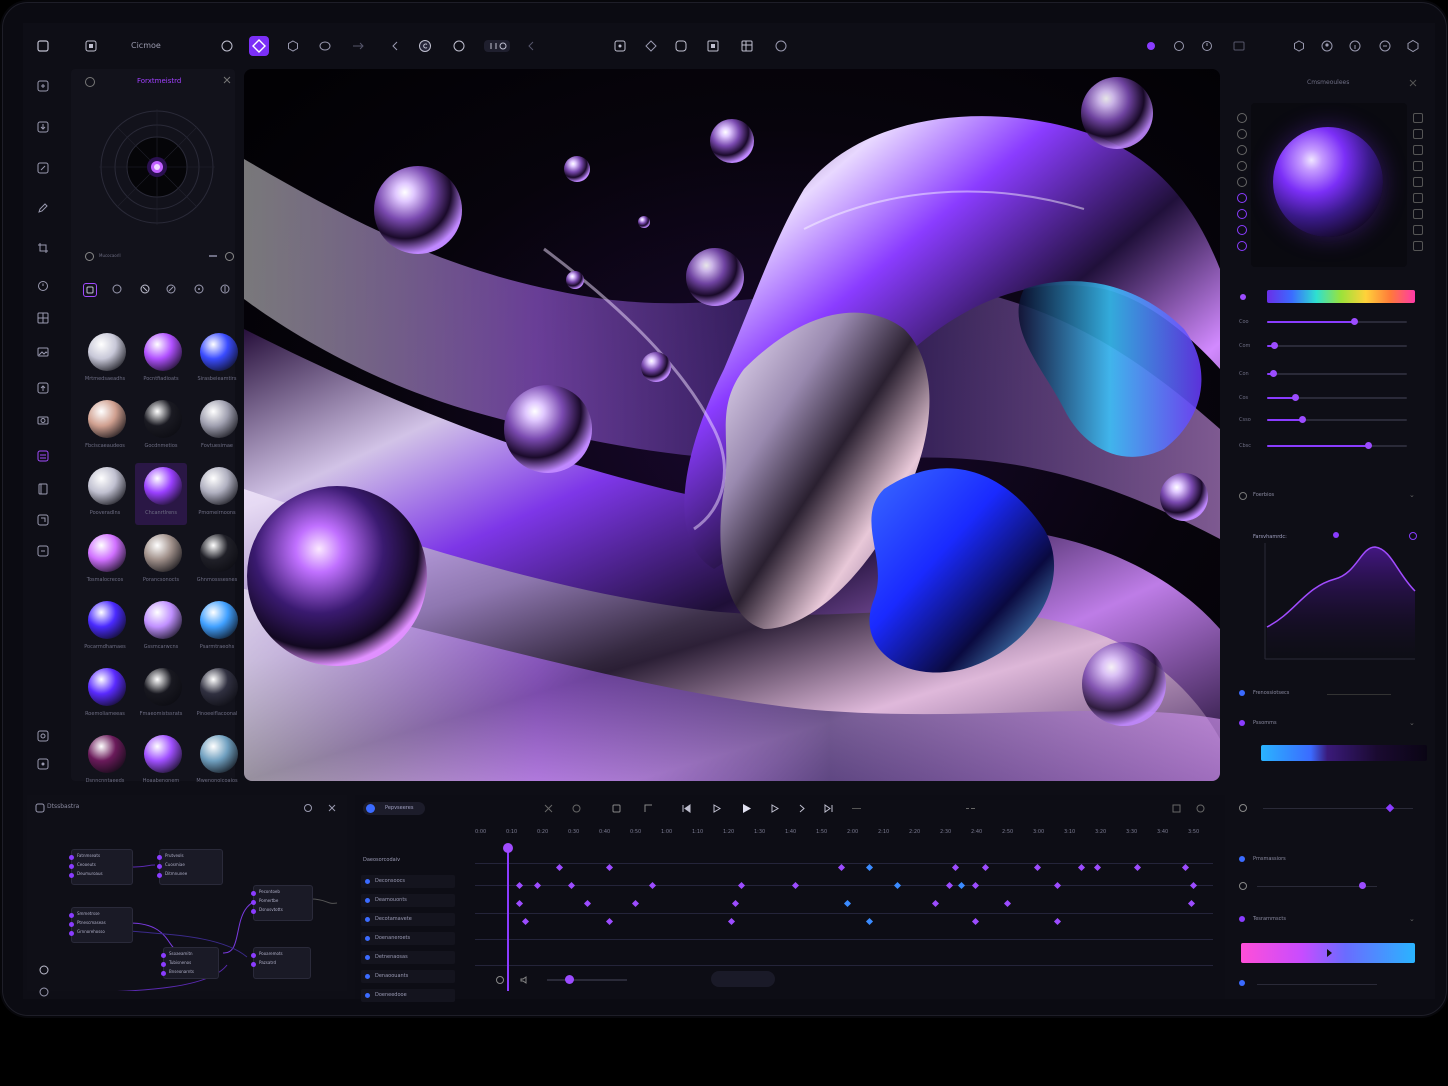 This screenshot has height=1086, width=1448. What do you see at coordinates (190, 963) in the screenshot?
I see `shader-node: Ssoaeamitn Tubisnenos Bnseonarnts` at bounding box center [190, 963].